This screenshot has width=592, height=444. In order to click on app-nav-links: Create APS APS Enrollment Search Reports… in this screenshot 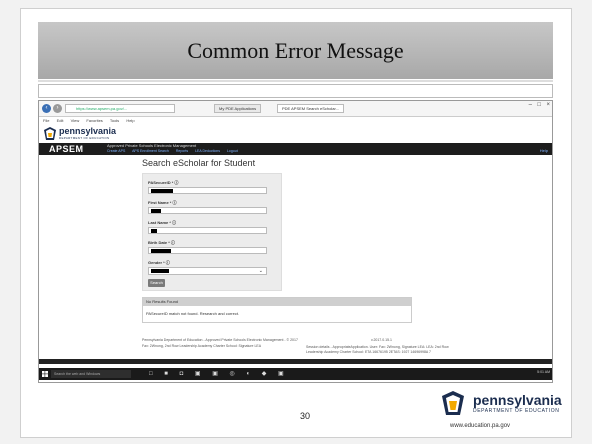, I will do `click(175, 151)`.